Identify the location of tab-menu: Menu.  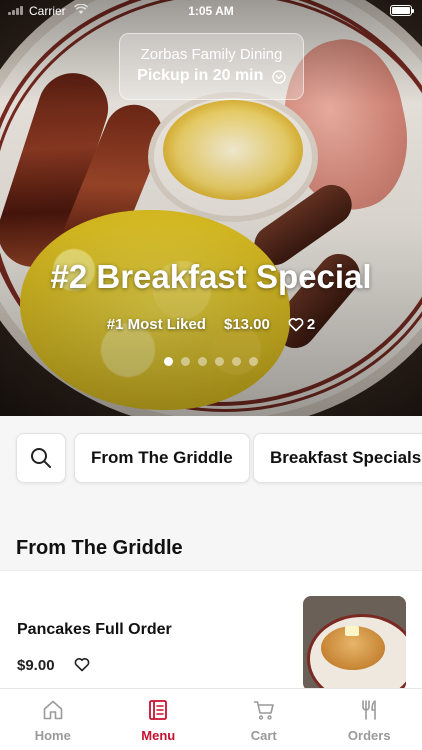
(159, 719).